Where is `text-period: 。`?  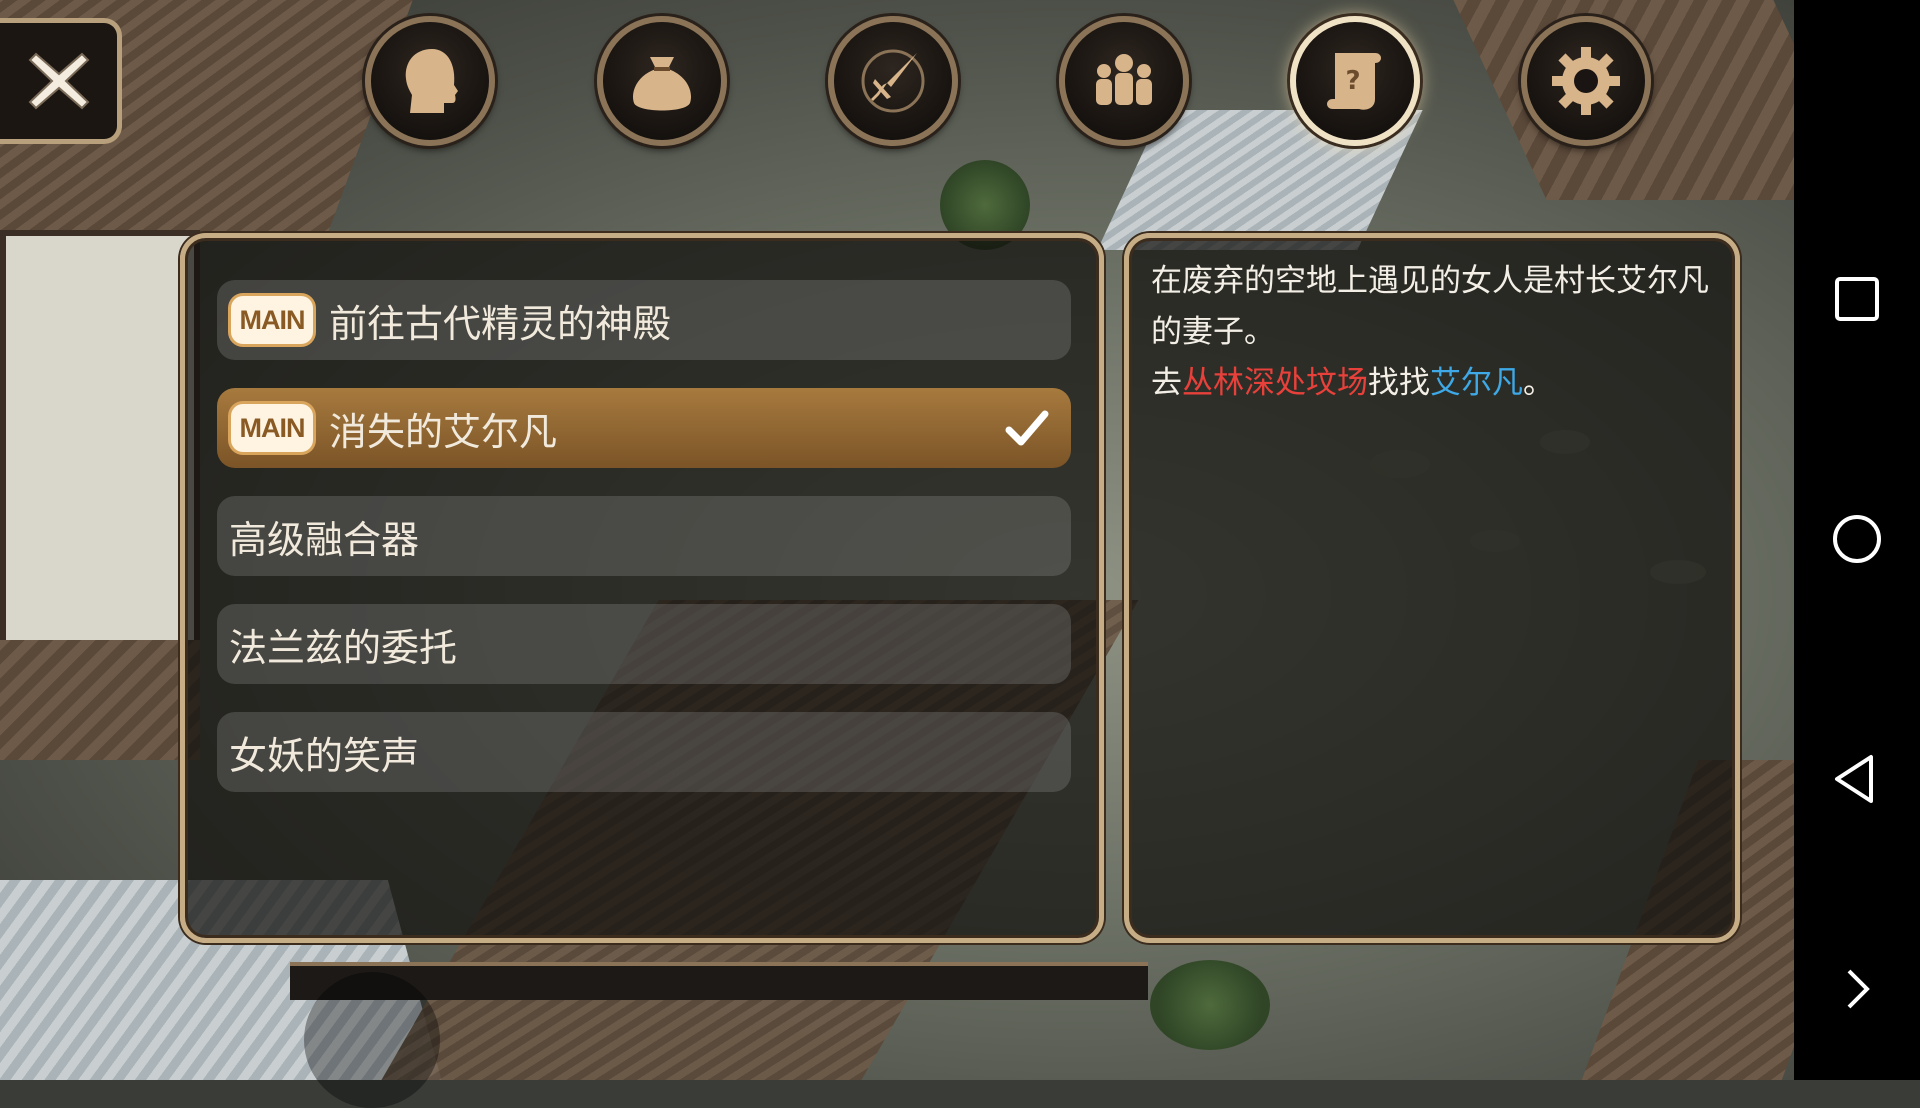 text-period: 。 is located at coordinates (1538, 383).